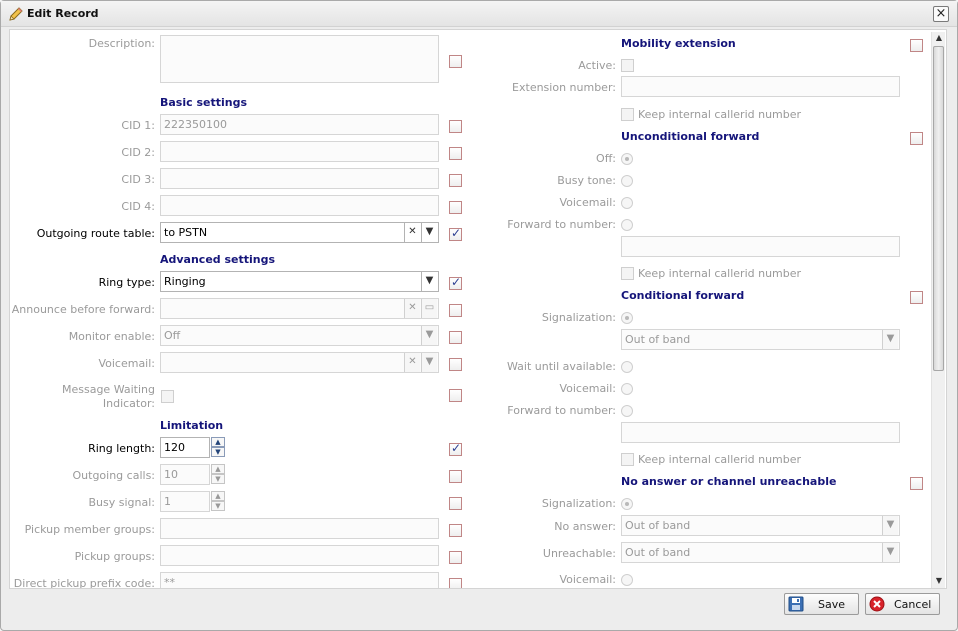 This screenshot has width=958, height=631. What do you see at coordinates (627, 318) in the screenshot?
I see `signalization-radio` at bounding box center [627, 318].